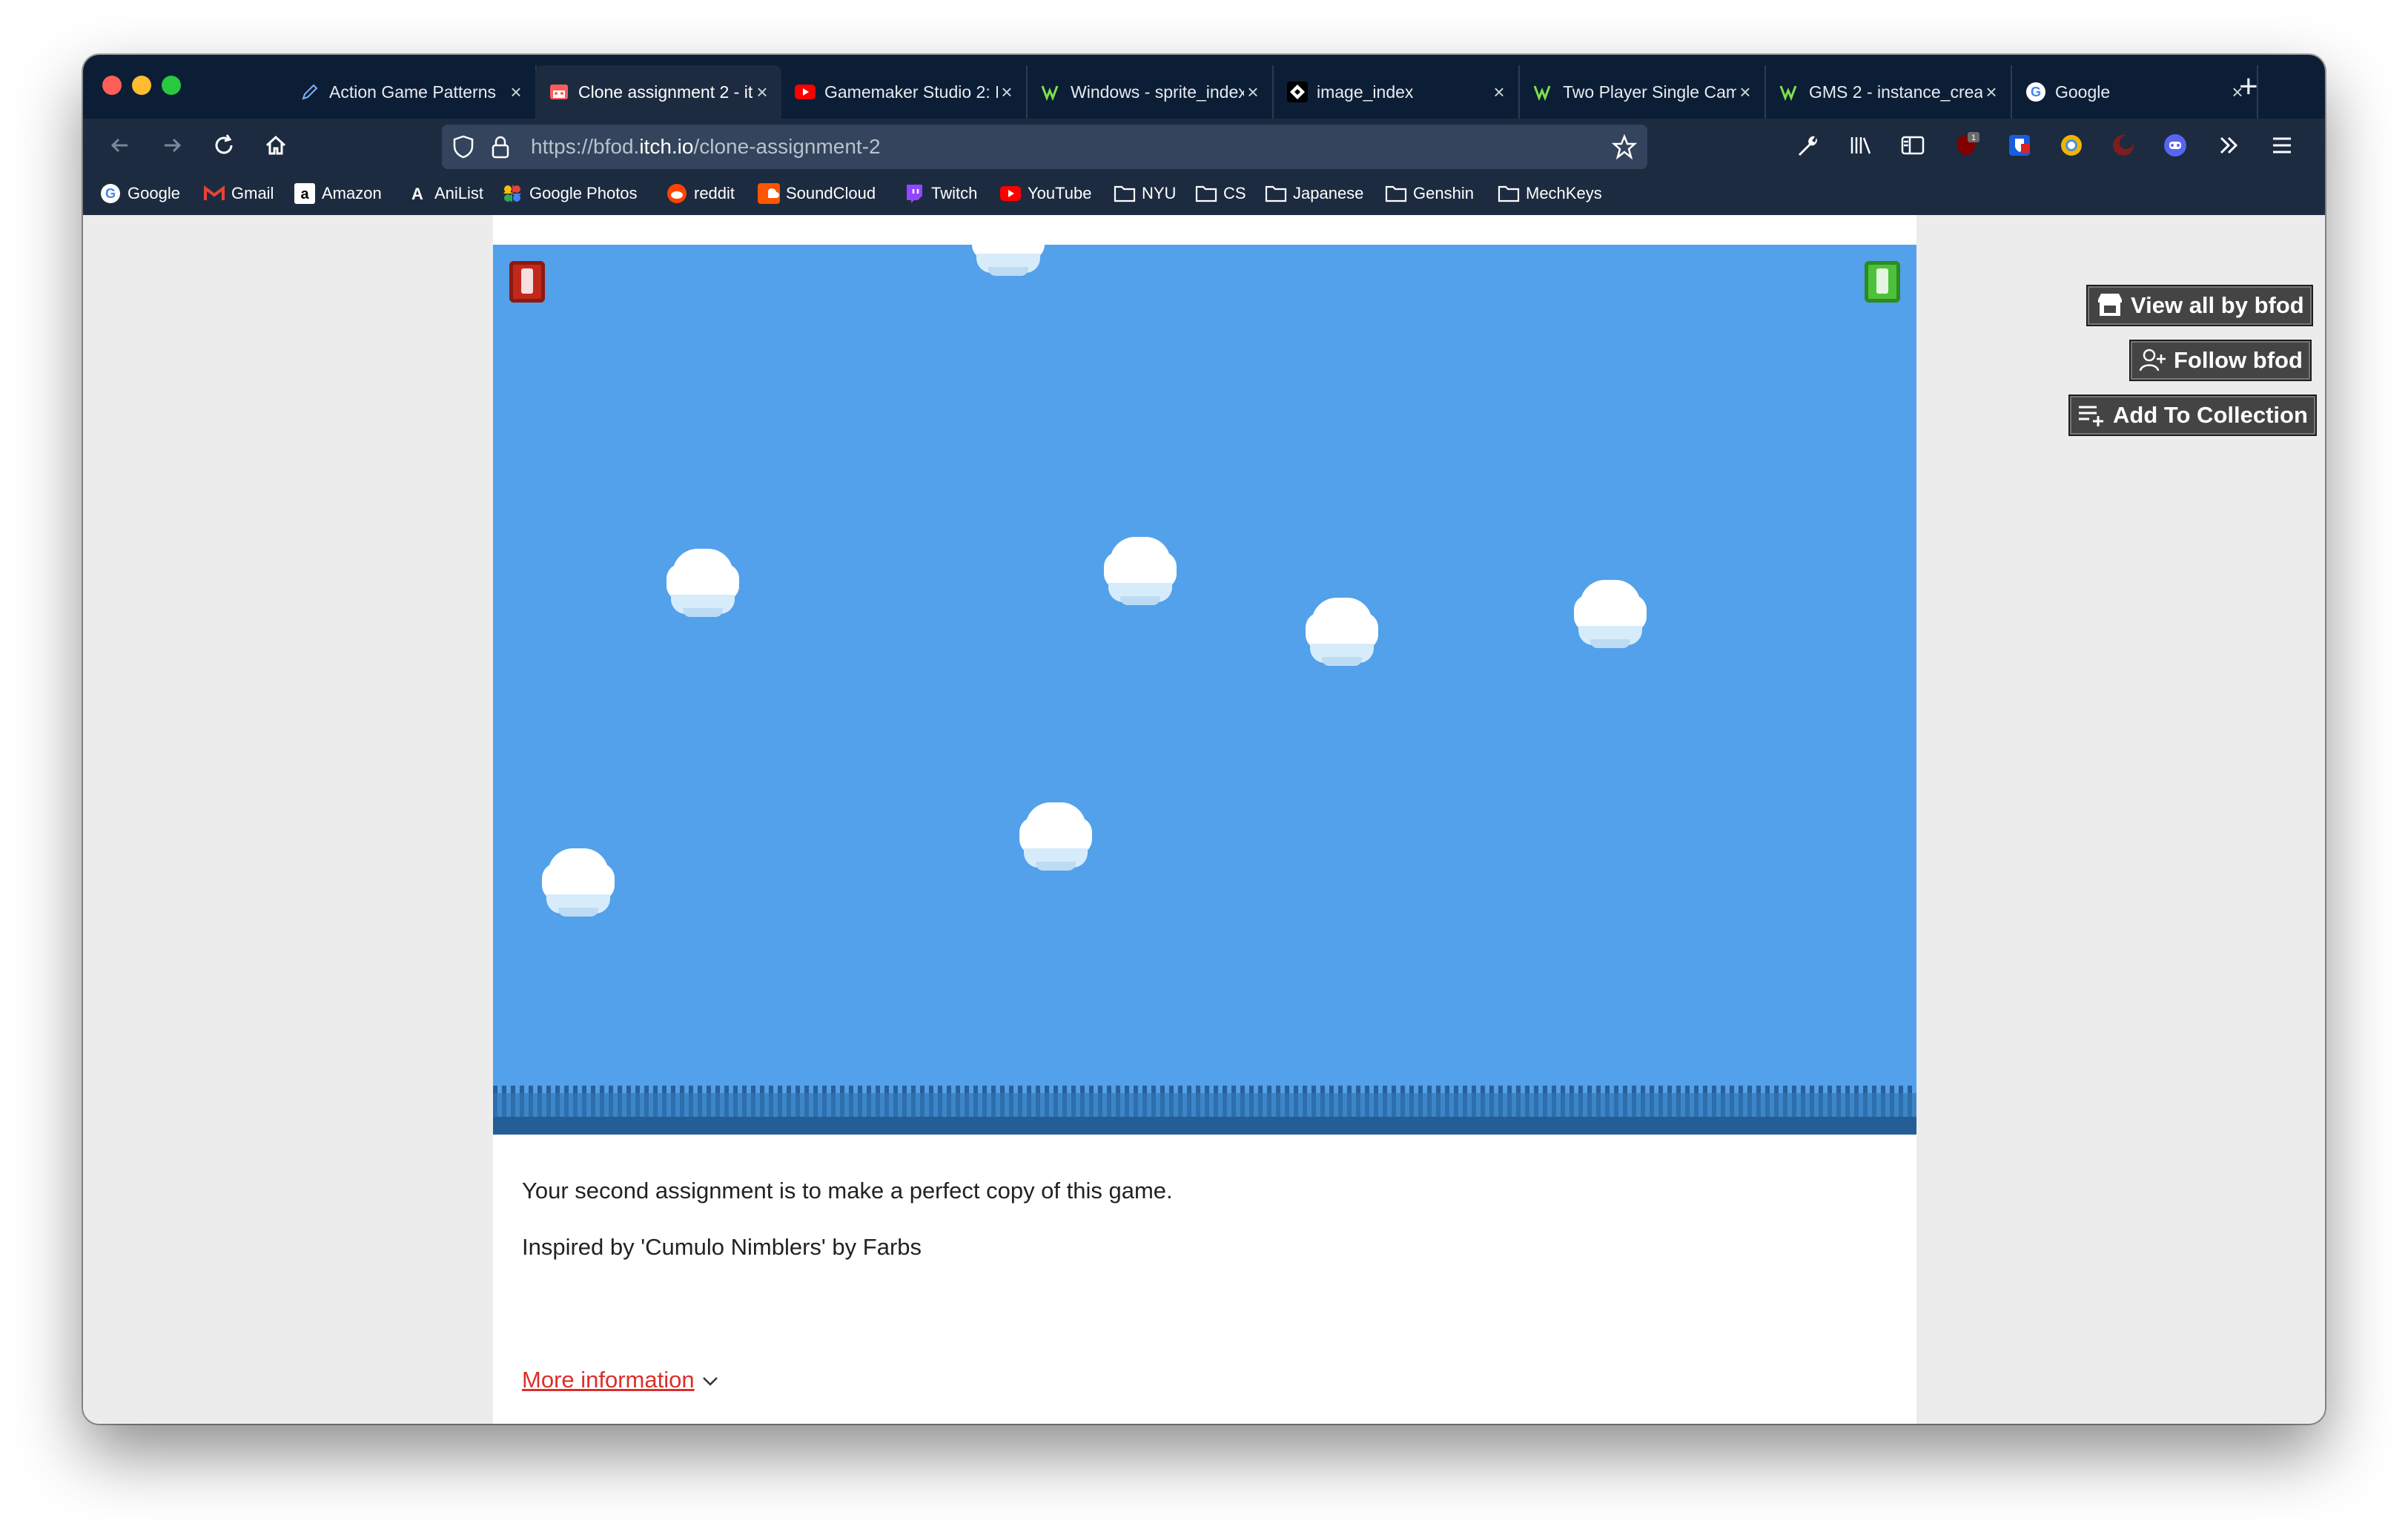 The image size is (2408, 1535). Describe the element at coordinates (2110, 305) in the screenshot. I see `itchio-storefront-icon` at that location.